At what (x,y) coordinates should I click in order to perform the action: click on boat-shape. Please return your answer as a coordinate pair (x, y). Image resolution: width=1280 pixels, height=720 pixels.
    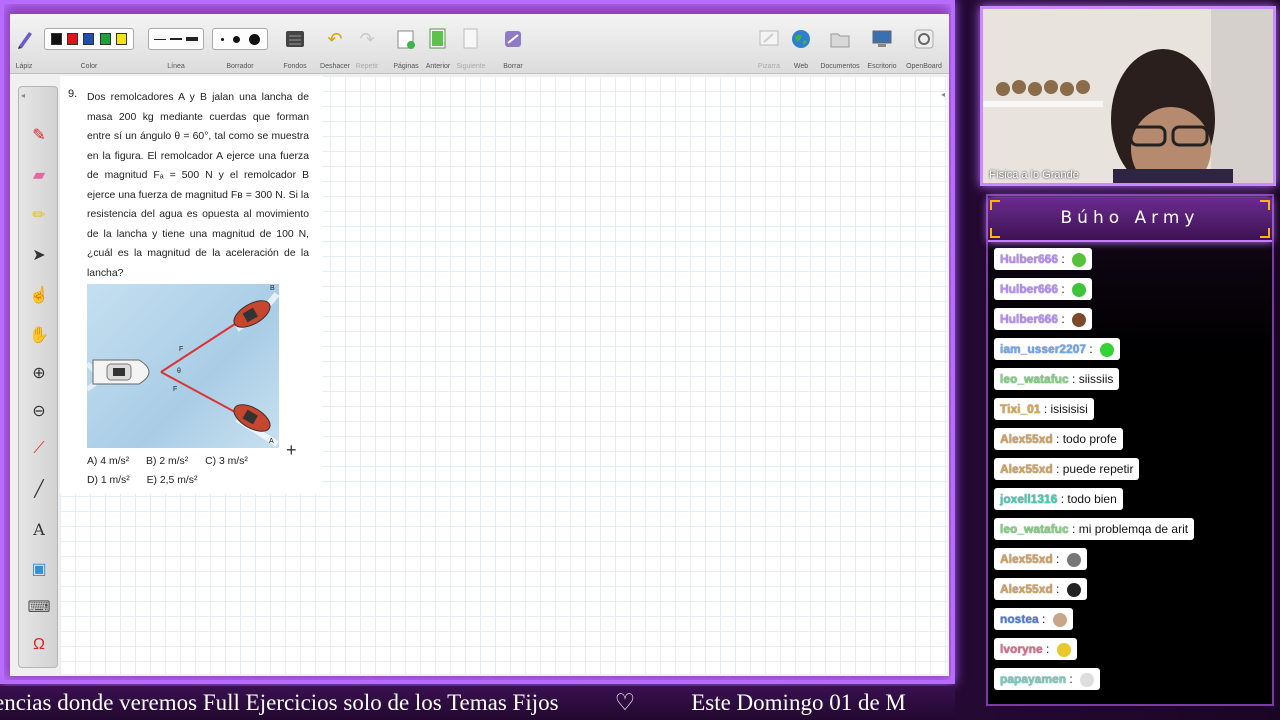
    Looking at the image, I should click on (121, 372).